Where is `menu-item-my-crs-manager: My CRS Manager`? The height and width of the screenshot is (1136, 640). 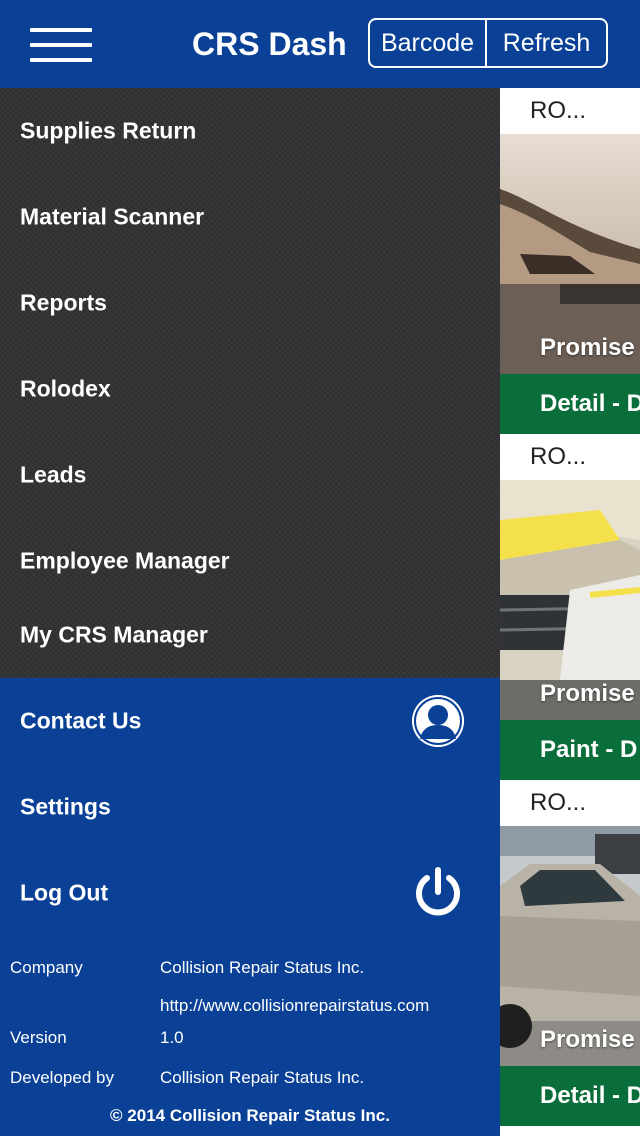
menu-item-my-crs-manager: My CRS Manager is located at coordinates (250, 635).